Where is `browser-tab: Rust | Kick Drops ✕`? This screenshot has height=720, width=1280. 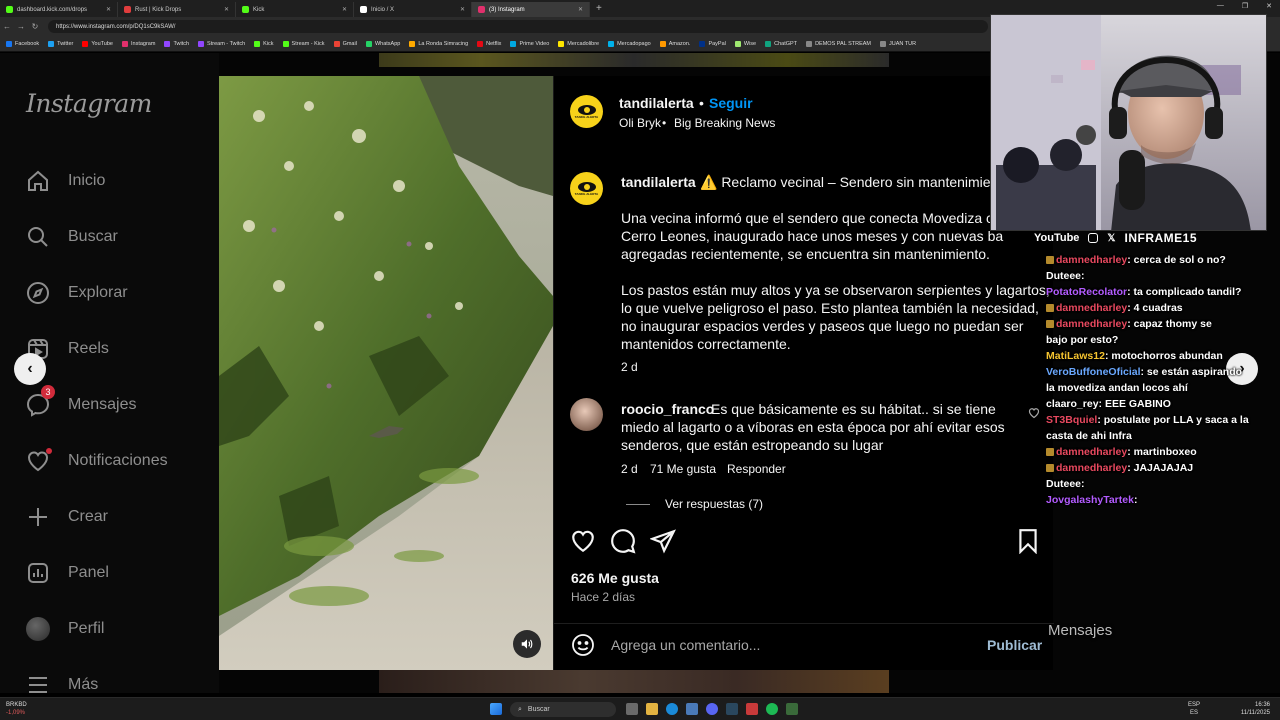 browser-tab: Rust | Kick Drops ✕ is located at coordinates (177, 9).